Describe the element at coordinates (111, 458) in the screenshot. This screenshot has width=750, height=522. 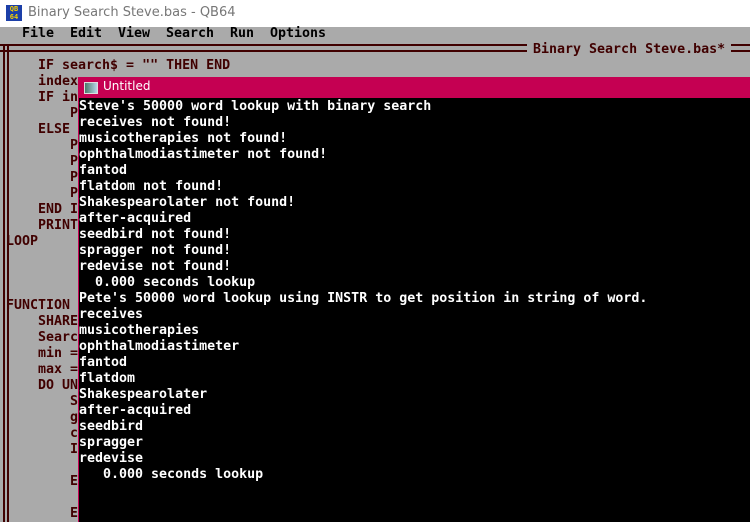
I see `output-line: redevise` at that location.